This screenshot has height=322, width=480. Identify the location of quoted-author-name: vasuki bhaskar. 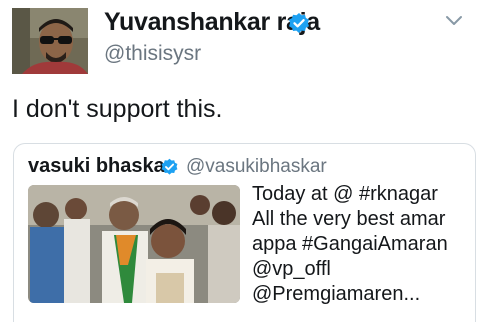
(100, 166).